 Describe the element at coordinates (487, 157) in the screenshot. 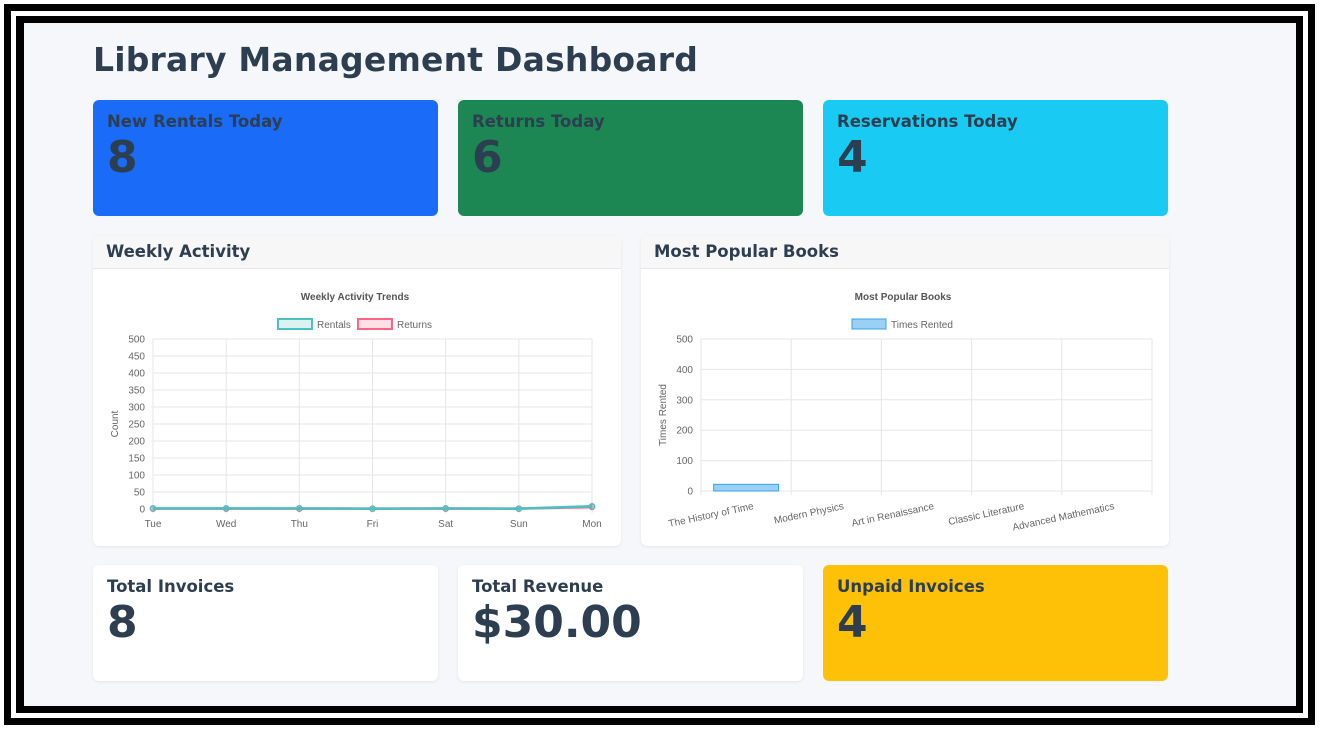

I see `returns-value: 6` at that location.